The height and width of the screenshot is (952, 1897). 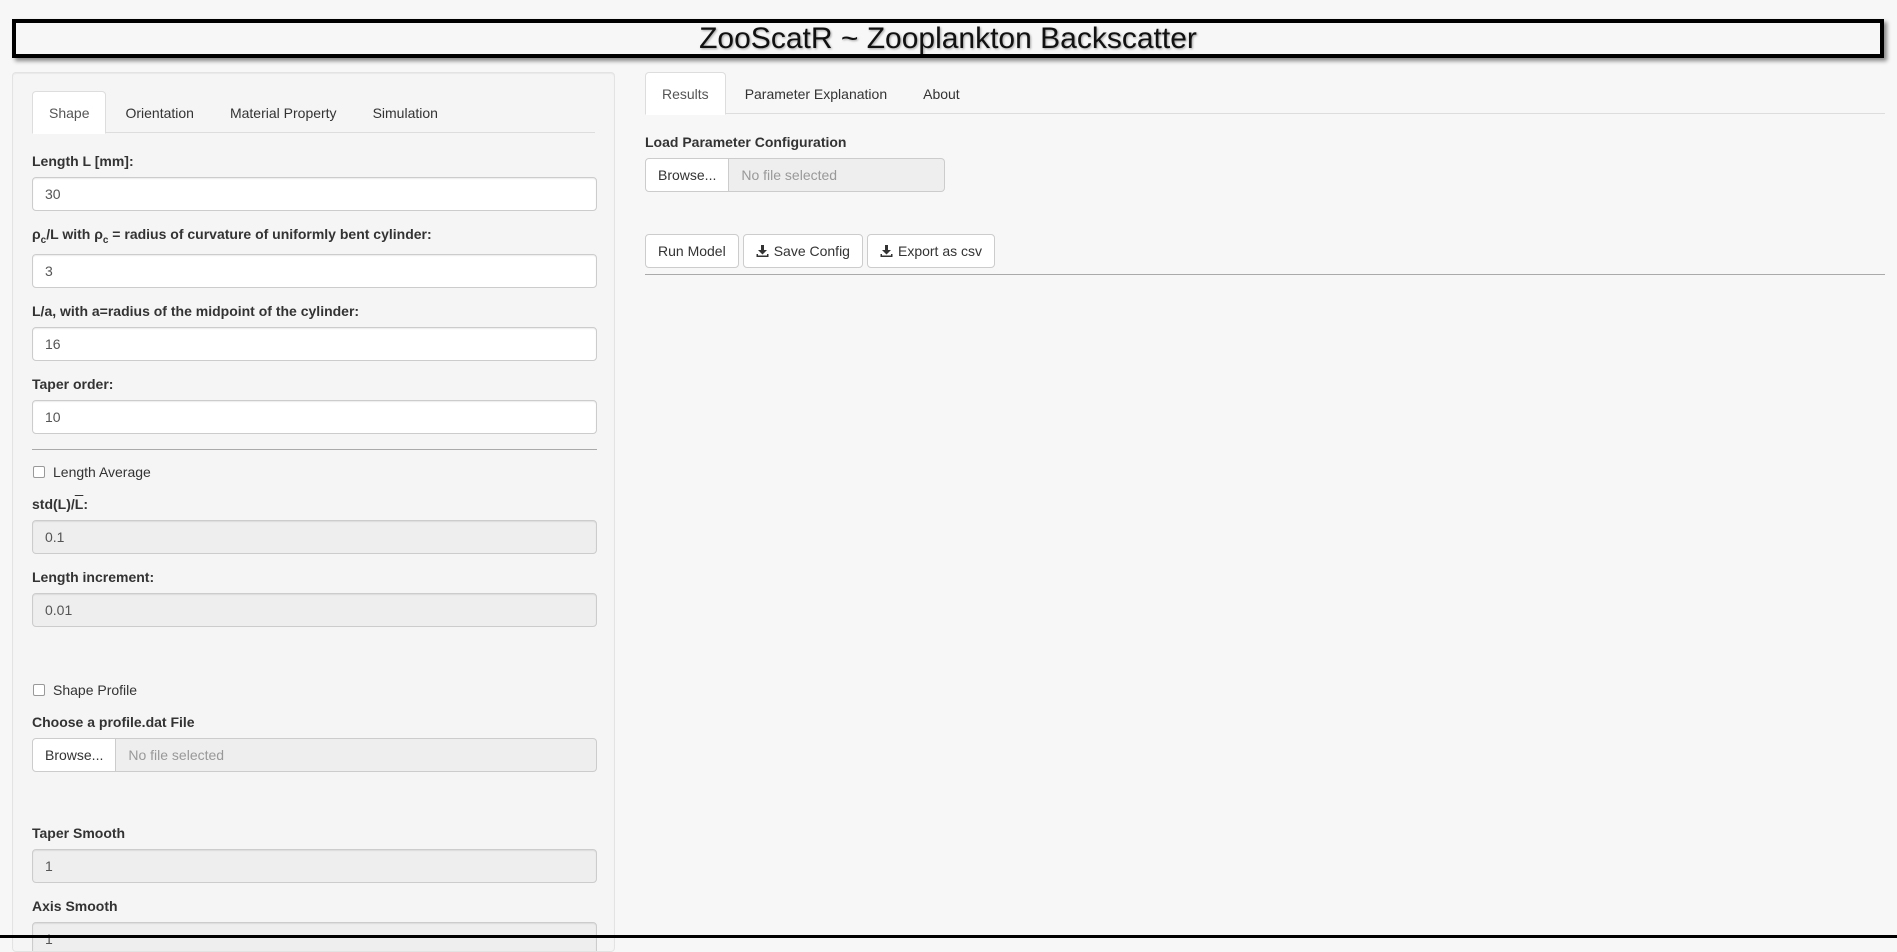 I want to click on la-input, so click(x=314, y=343).